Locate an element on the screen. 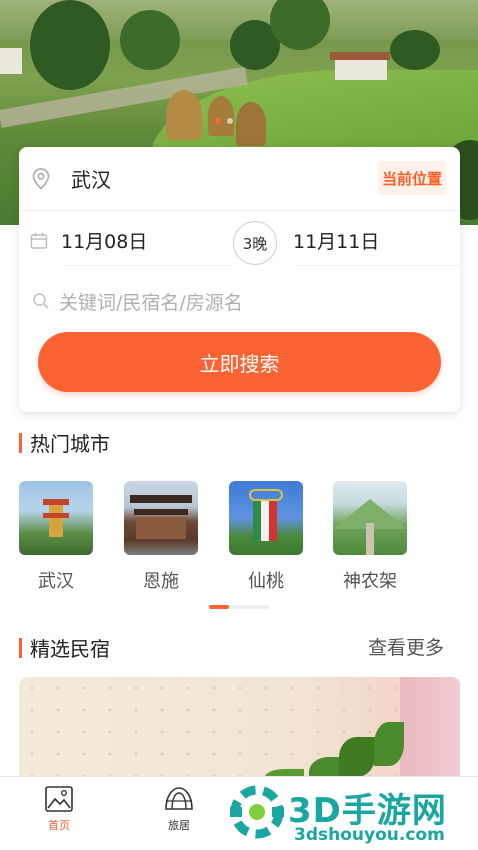 This screenshot has height=850, width=478. city-card-shennongjia: 神农架 is located at coordinates (370, 537).